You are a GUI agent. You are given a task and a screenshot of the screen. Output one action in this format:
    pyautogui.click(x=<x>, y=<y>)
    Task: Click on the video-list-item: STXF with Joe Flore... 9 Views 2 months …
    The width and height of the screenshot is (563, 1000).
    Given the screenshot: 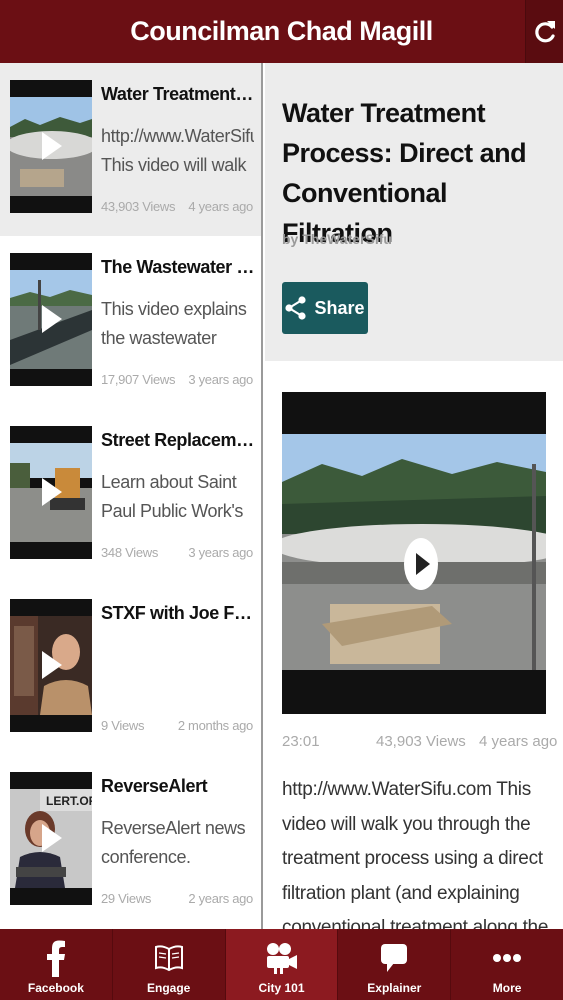 What is the action you would take?
    pyautogui.click(x=130, y=668)
    